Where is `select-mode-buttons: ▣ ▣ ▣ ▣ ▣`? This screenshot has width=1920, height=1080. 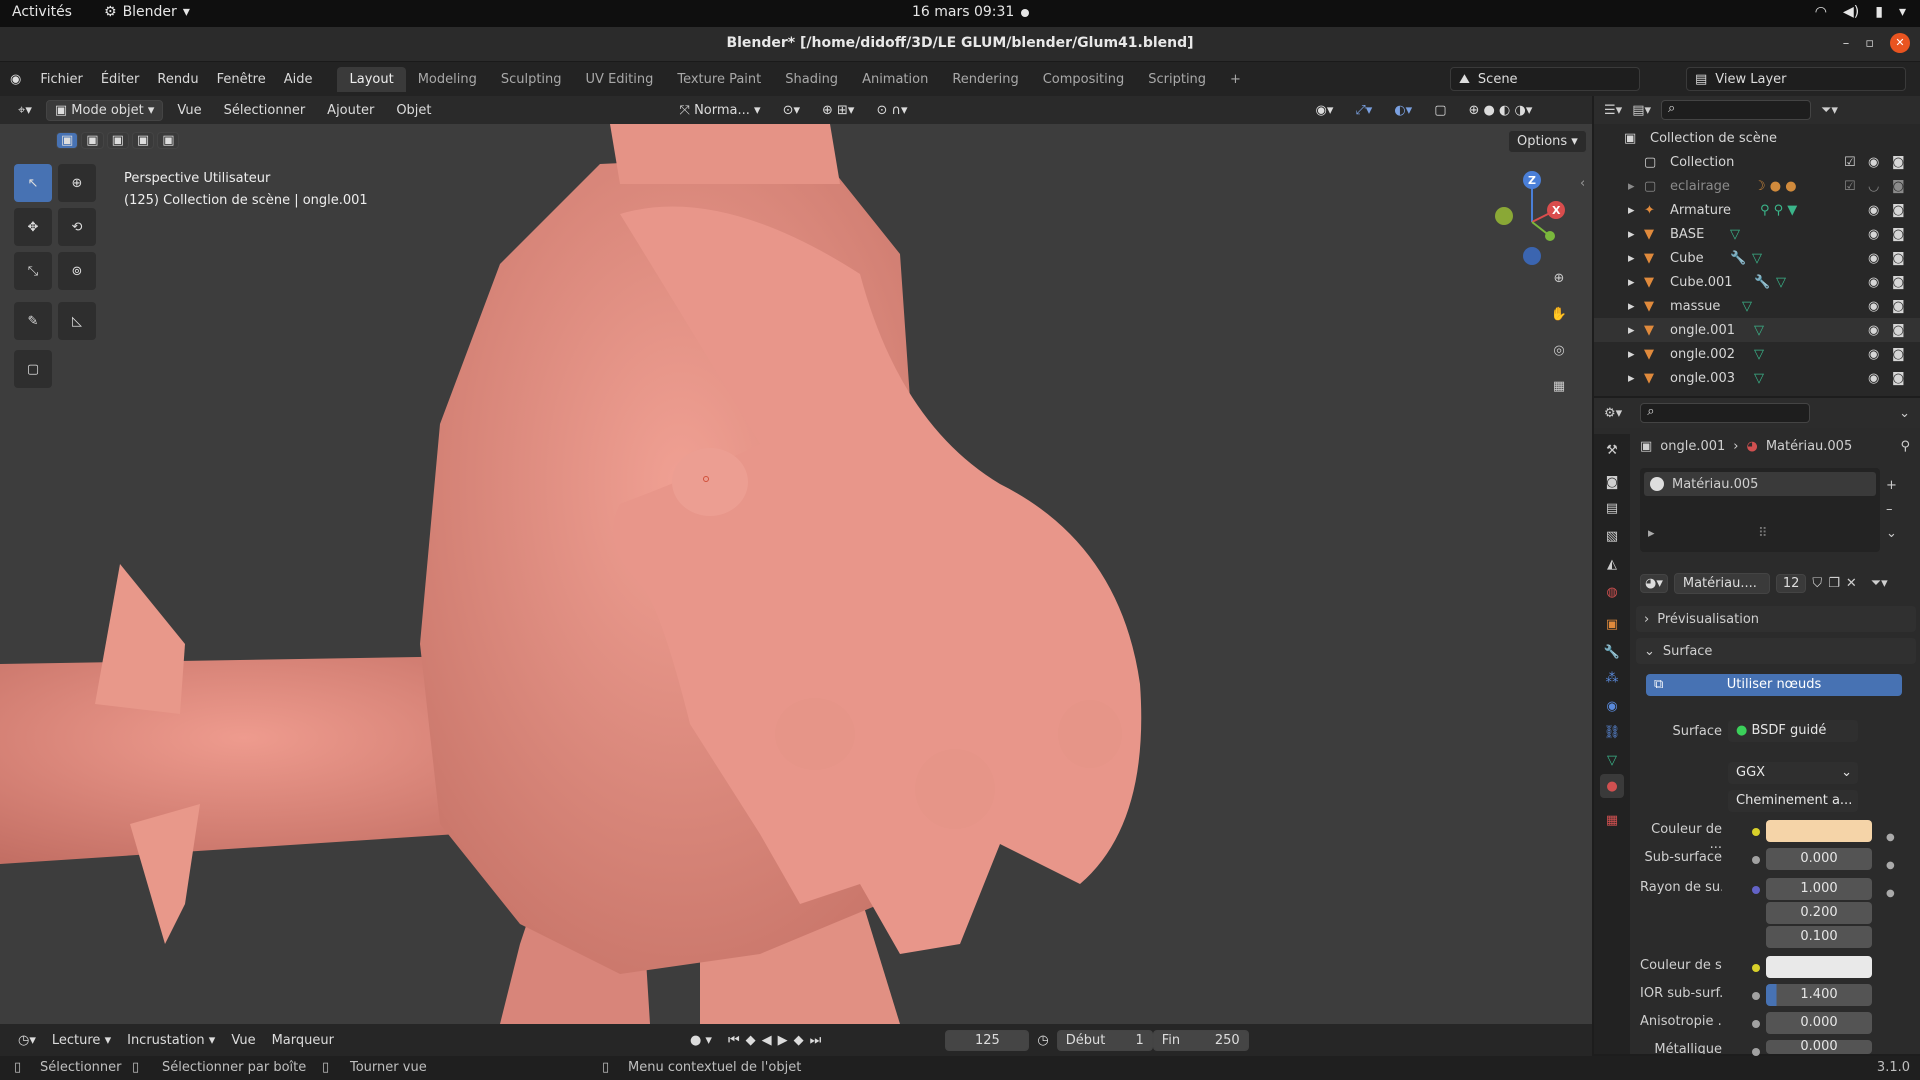 select-mode-buttons: ▣ ▣ ▣ ▣ ▣ is located at coordinates (118, 140).